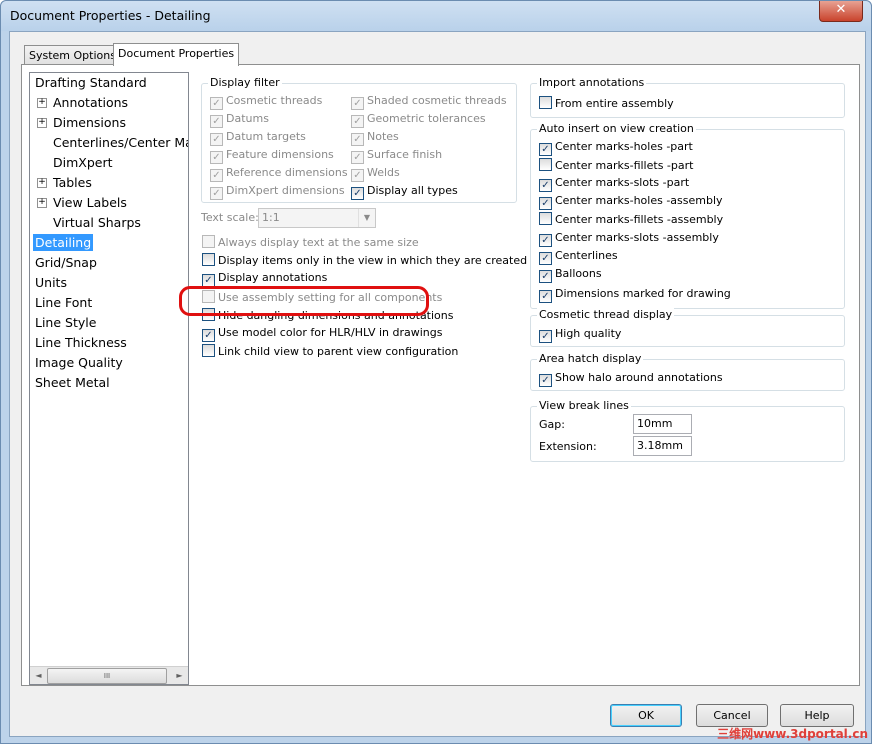 The width and height of the screenshot is (872, 744). Describe the element at coordinates (578, 257) in the screenshot. I see `checkbox-centerlines: ✓ Centerlines` at that location.